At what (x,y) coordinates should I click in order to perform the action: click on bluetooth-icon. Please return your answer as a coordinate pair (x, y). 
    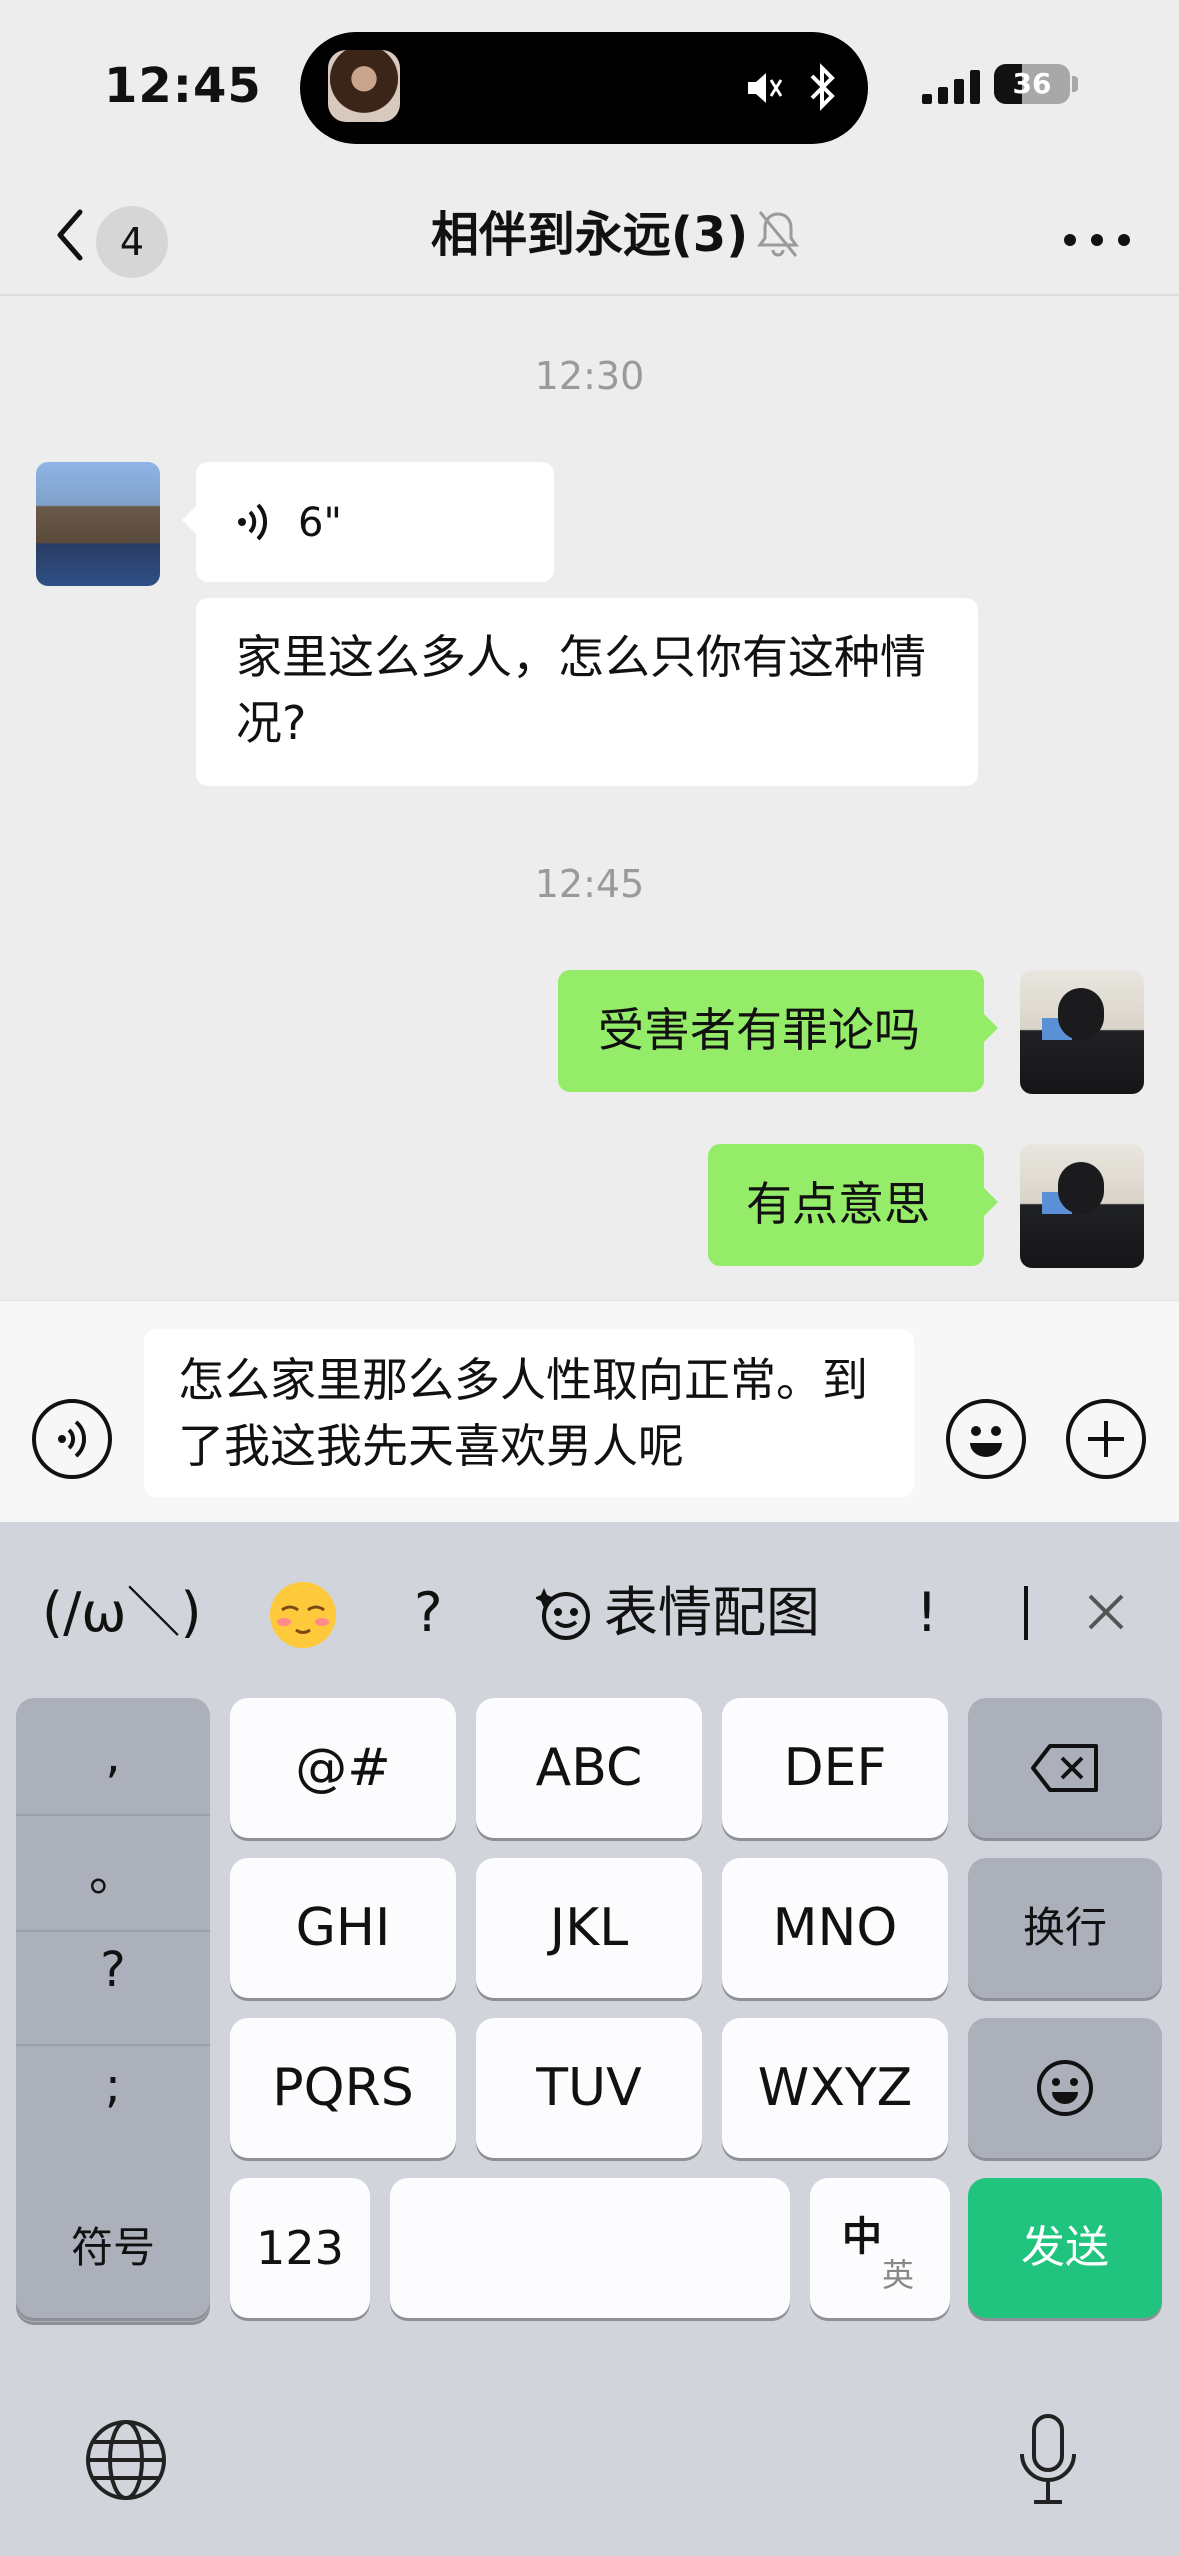
    Looking at the image, I should click on (822, 87).